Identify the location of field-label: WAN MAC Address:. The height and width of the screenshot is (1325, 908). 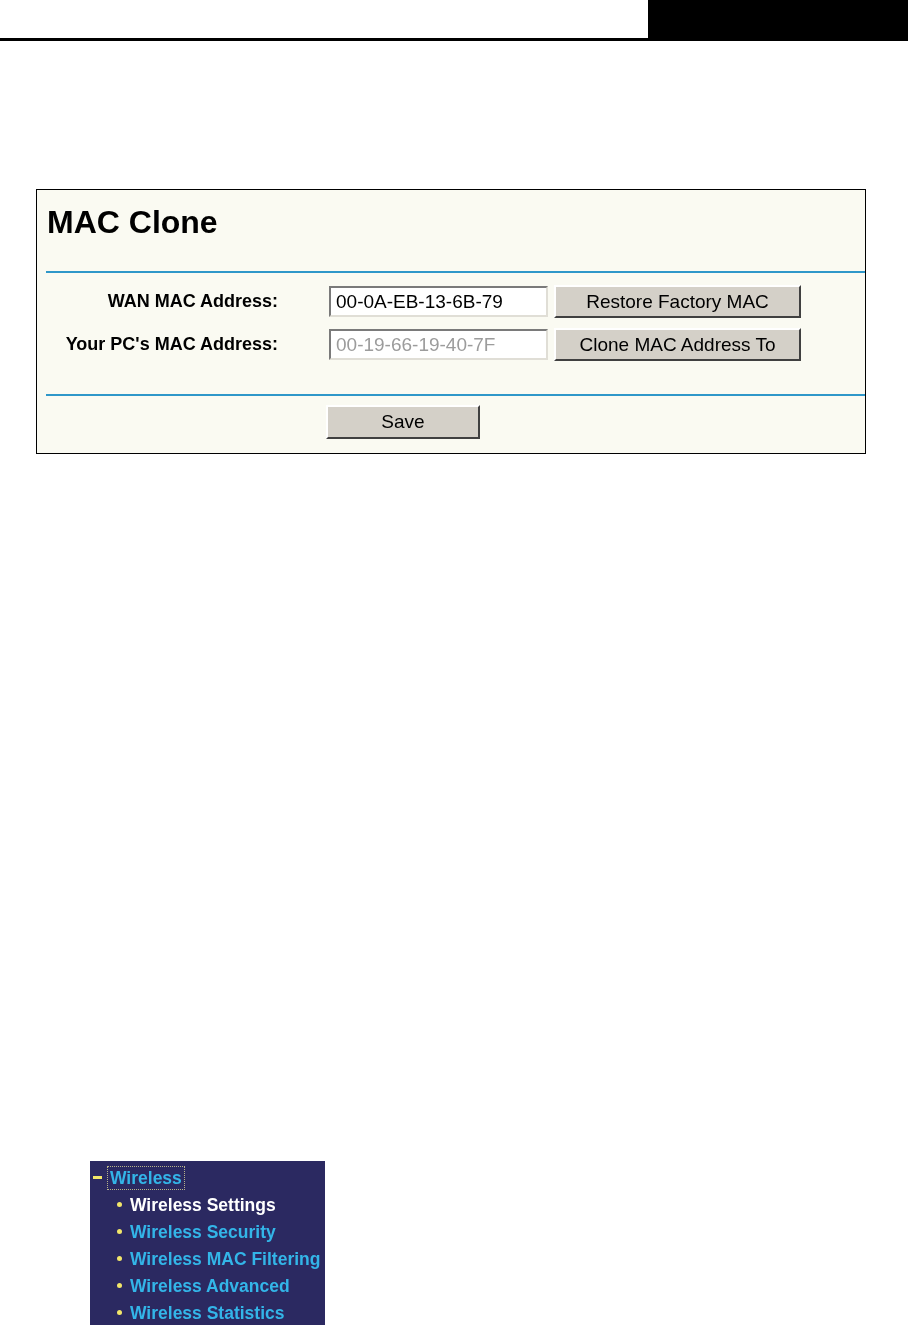
(192, 301).